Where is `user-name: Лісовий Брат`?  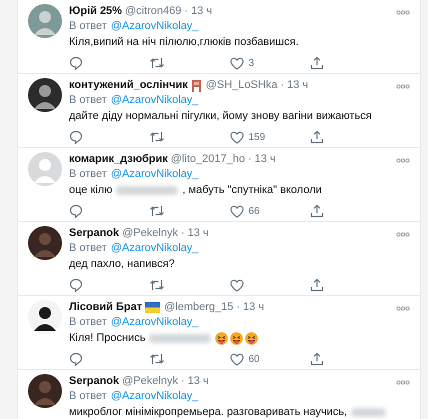 user-name: Лісовий Брат is located at coordinates (105, 307).